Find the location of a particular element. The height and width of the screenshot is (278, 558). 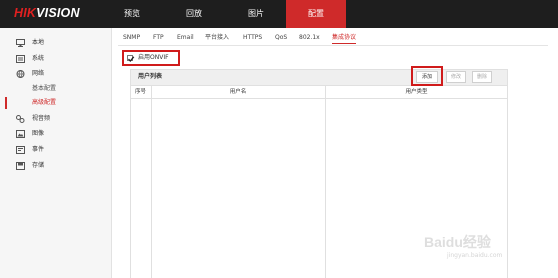

sidebar-subitem-basic-config: 基本配置 is located at coordinates (56, 89).